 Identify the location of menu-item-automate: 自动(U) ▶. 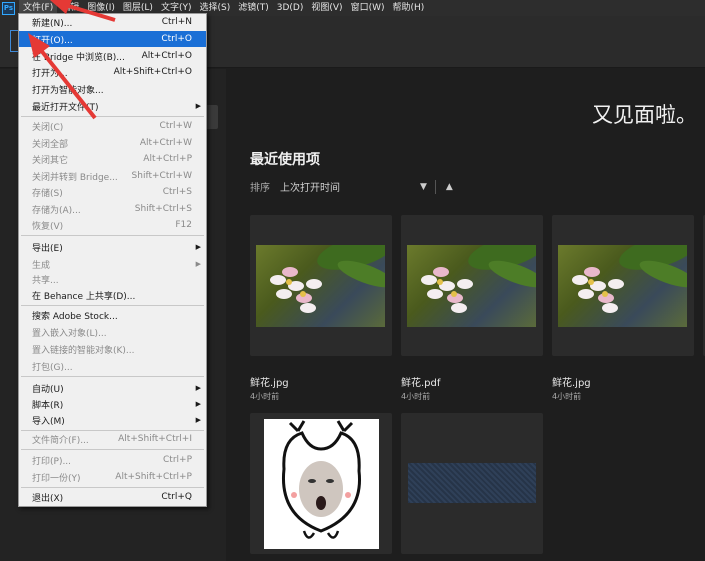
(112, 388).